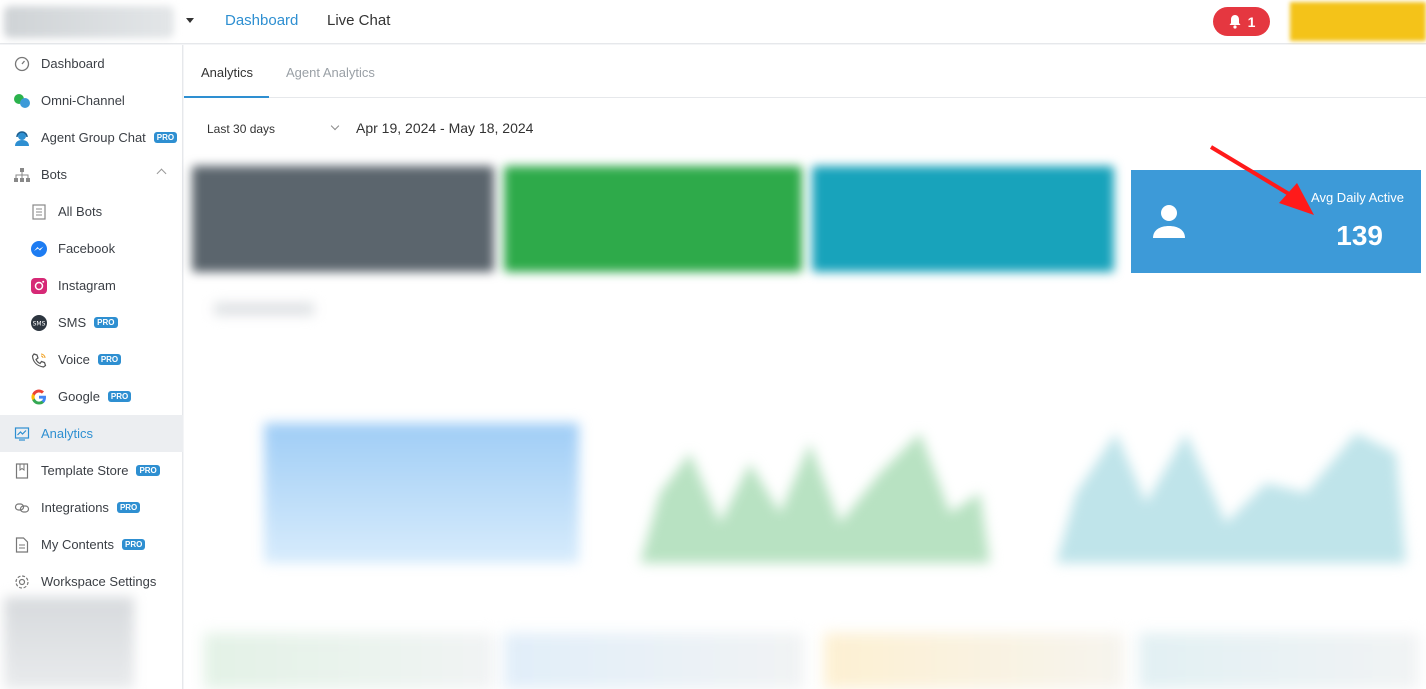 The image size is (1426, 689). I want to click on sidebar-item-google: Google PRO, so click(91, 396).